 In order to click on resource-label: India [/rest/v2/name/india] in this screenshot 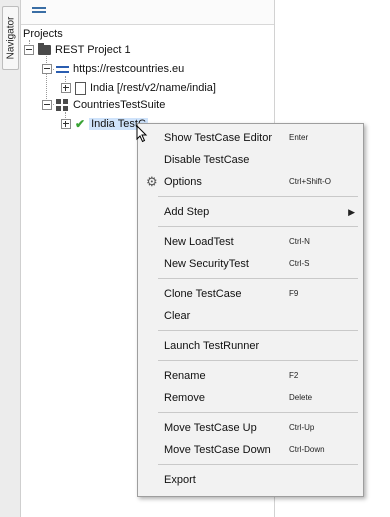, I will do `click(153, 88)`.